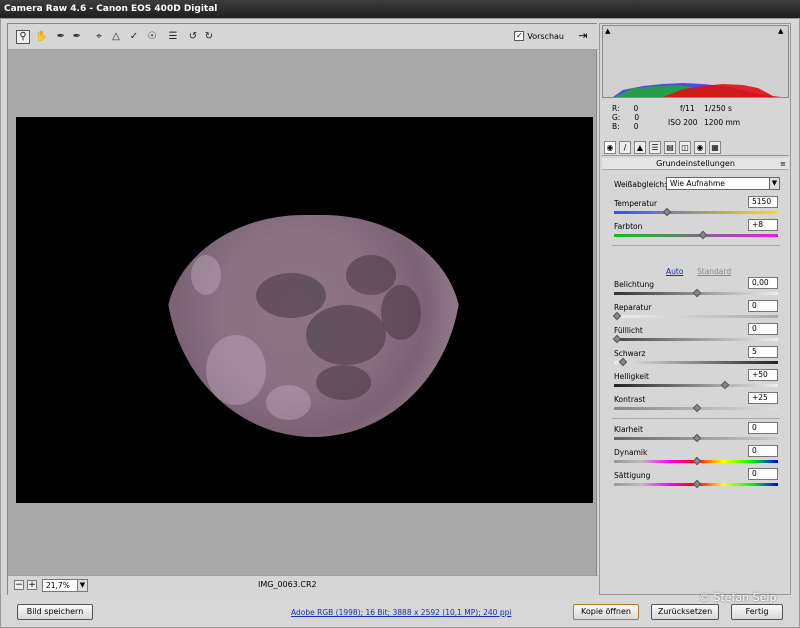 Image resolution: width=800 pixels, height=628 pixels. Describe the element at coordinates (19, 585) in the screenshot. I see `zoom-out-button: −` at that location.